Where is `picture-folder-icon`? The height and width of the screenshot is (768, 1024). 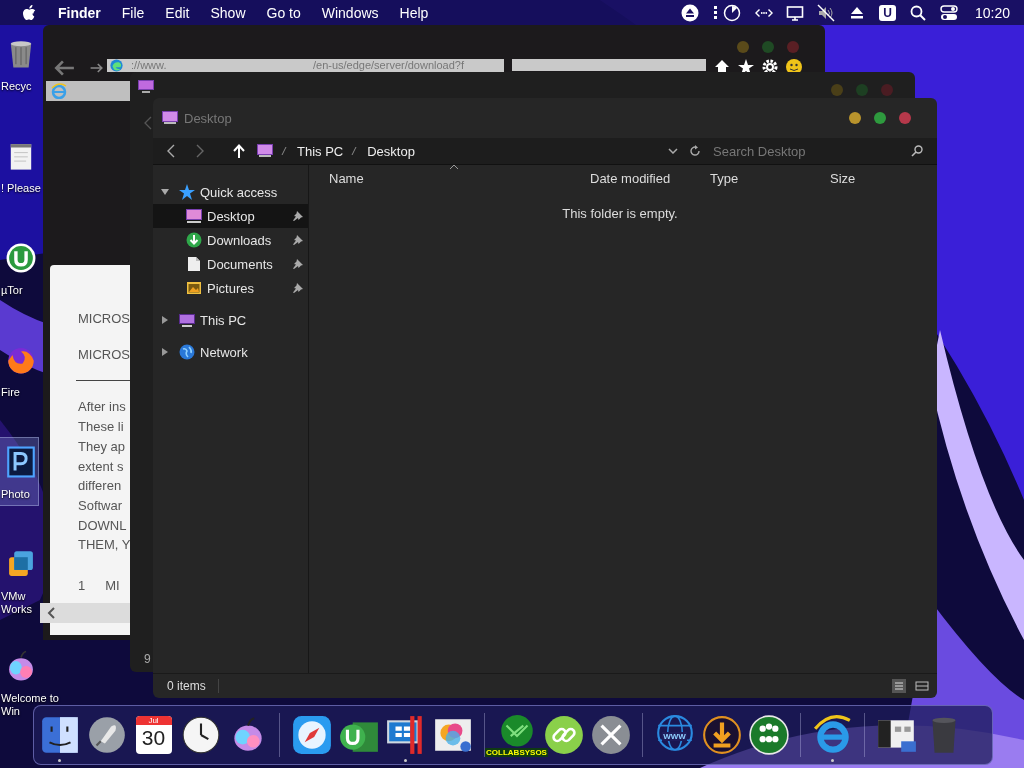 picture-folder-icon is located at coordinates (194, 288).